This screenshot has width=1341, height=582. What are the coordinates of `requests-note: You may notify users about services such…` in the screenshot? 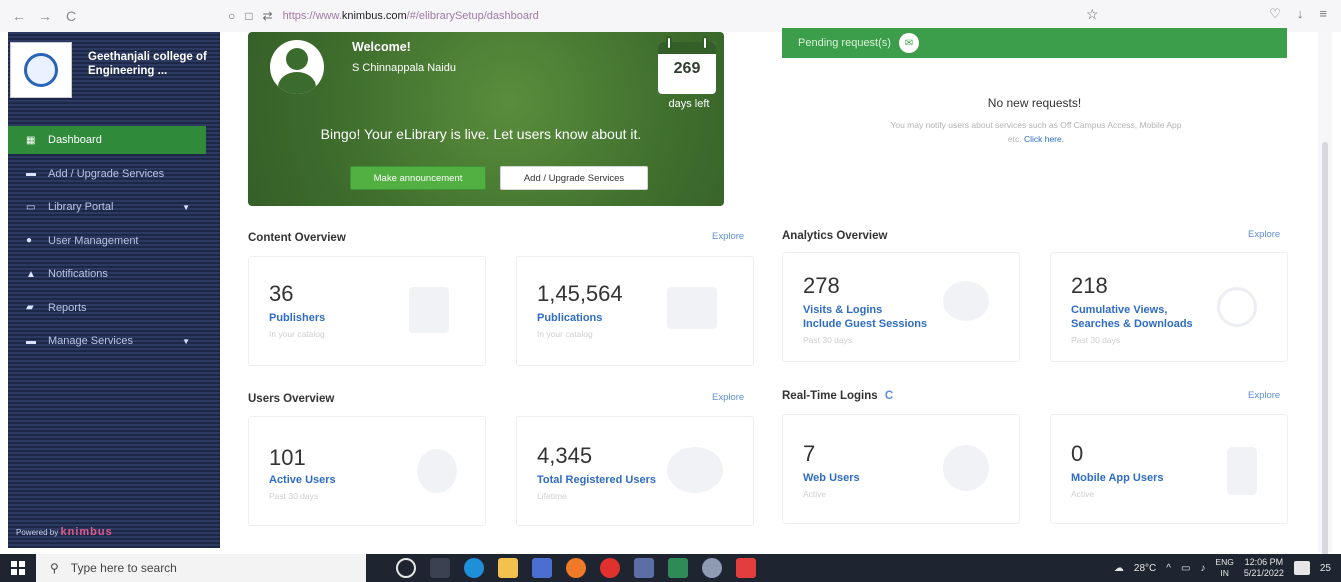 It's located at (1036, 132).